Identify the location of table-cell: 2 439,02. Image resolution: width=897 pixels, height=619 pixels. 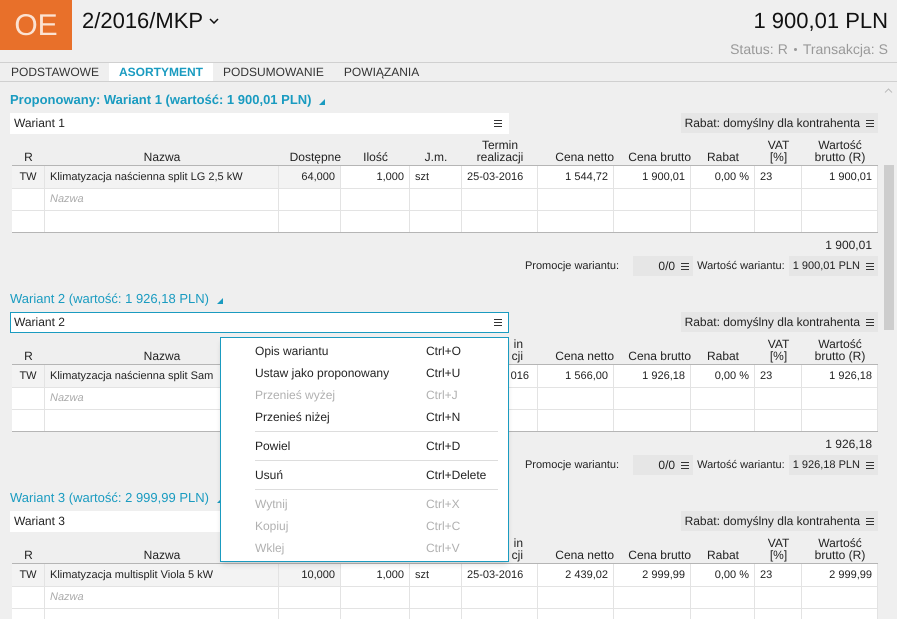
(576, 575).